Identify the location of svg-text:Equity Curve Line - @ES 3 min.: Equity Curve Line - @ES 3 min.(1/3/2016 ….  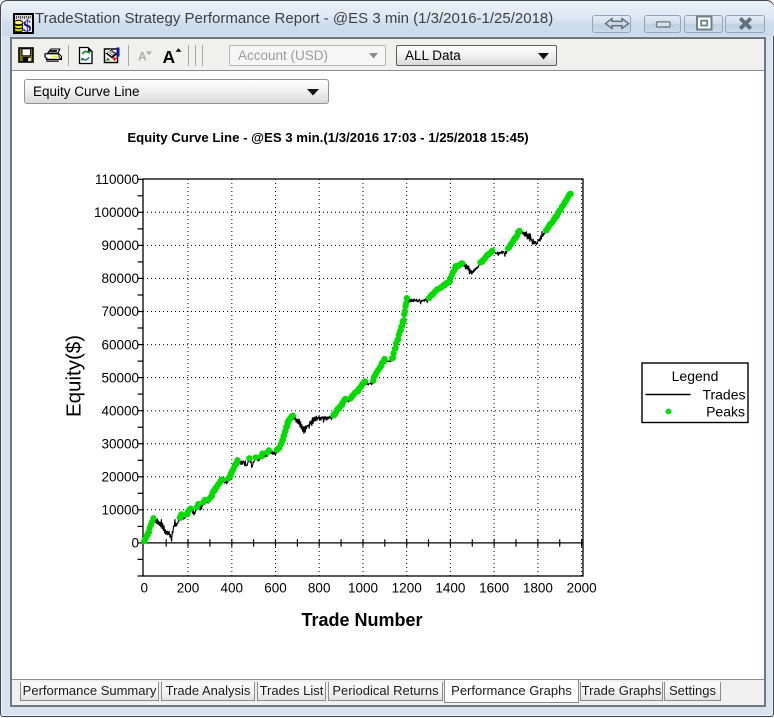
(327, 137).